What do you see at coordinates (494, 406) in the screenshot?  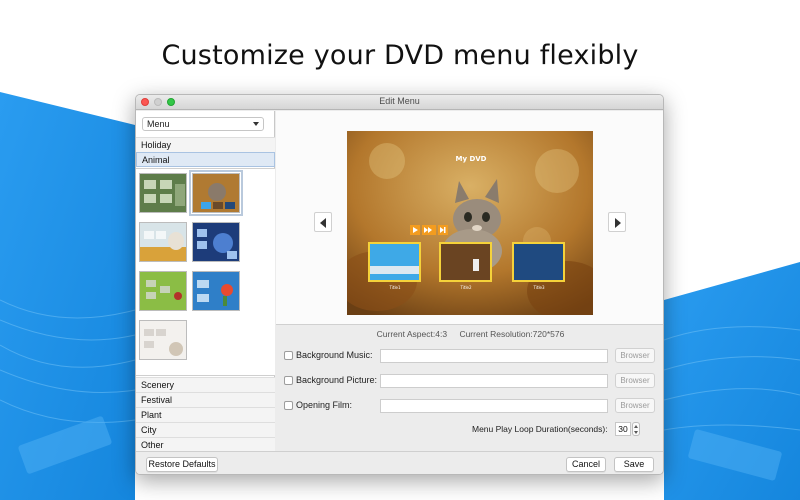 I see `opening-film-path-field` at bounding box center [494, 406].